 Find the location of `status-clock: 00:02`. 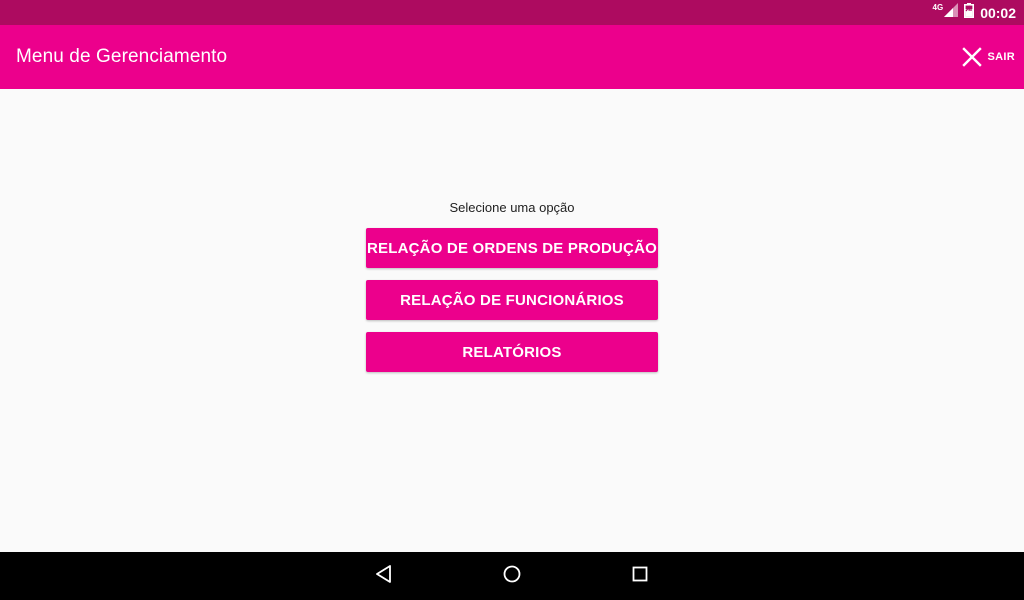

status-clock: 00:02 is located at coordinates (998, 12).